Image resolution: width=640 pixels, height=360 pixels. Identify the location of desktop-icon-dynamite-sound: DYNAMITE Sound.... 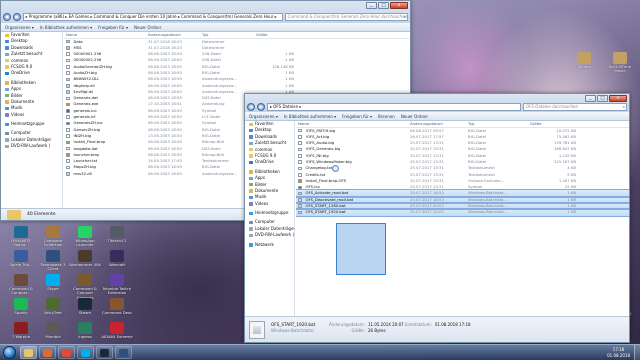
(21, 237).